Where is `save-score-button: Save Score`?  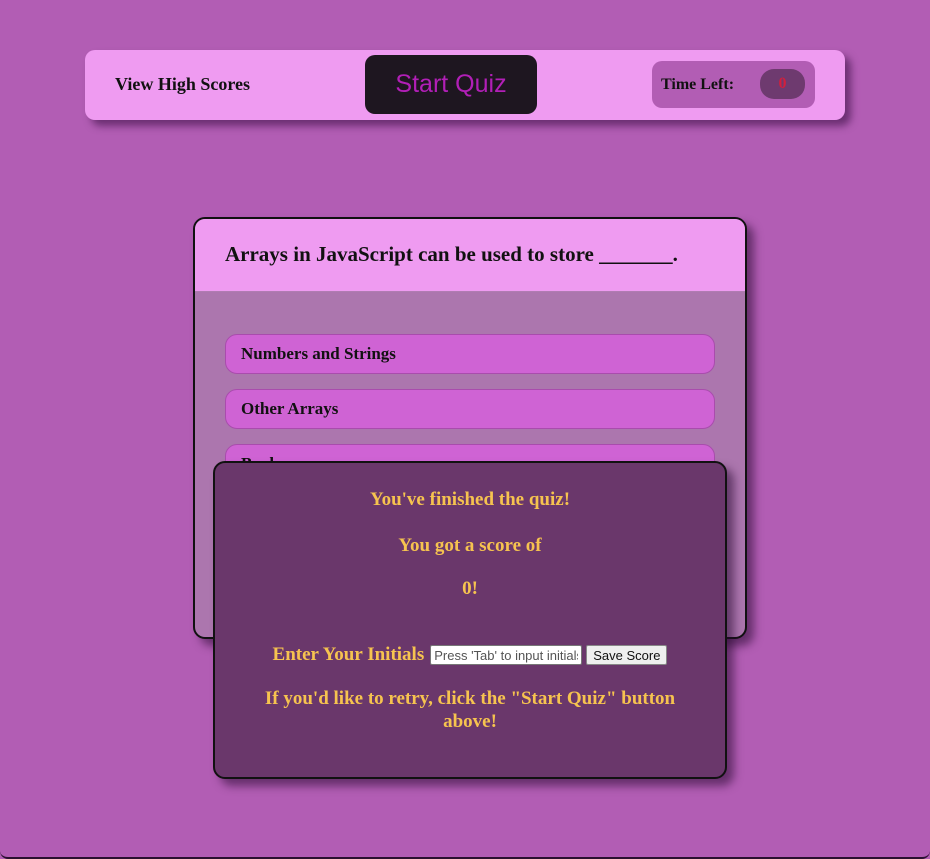 save-score-button: Save Score is located at coordinates (627, 655).